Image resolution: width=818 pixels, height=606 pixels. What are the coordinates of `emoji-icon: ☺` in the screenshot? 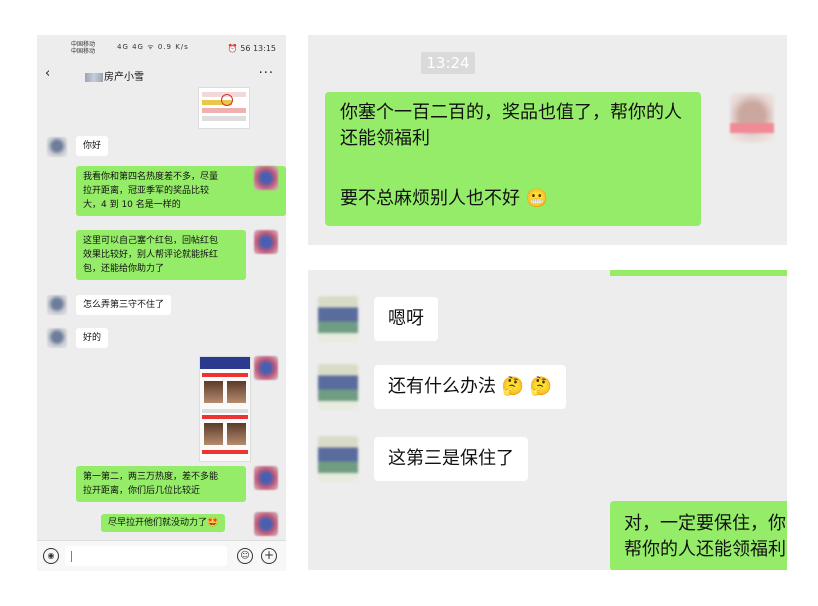 It's located at (245, 556).